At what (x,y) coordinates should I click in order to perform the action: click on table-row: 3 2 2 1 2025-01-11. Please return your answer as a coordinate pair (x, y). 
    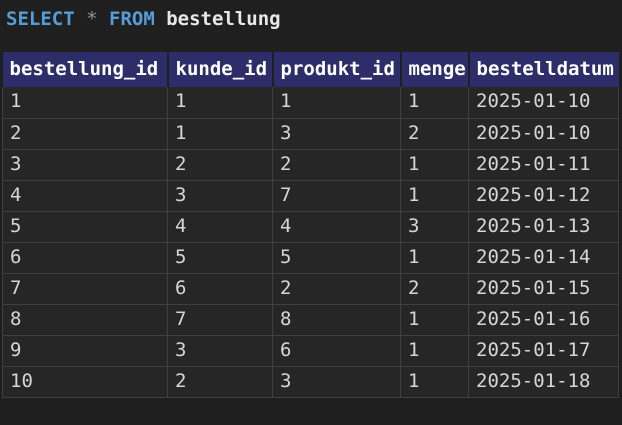
    Looking at the image, I should click on (310, 164).